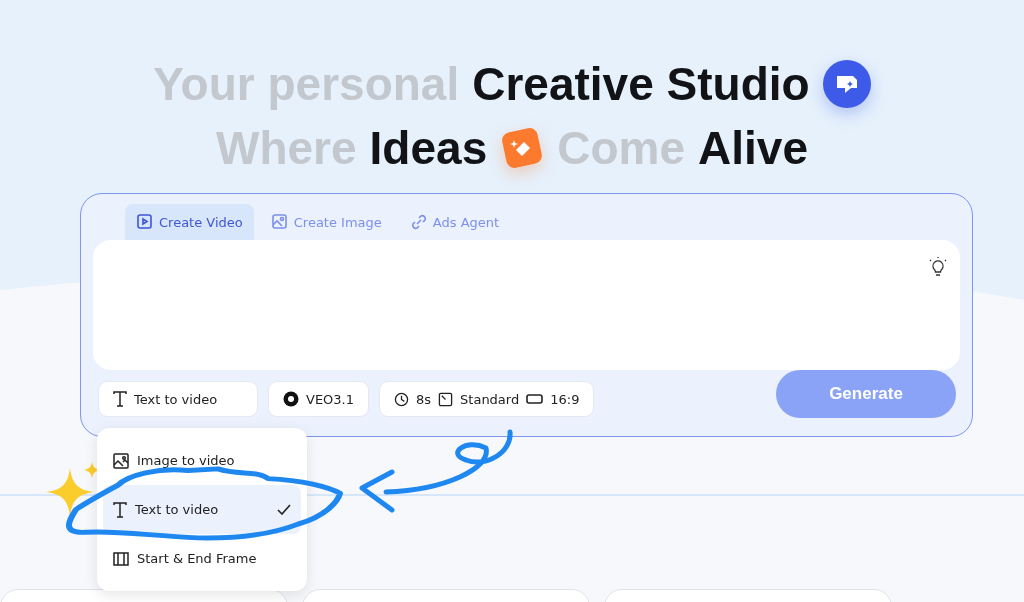  Describe the element at coordinates (202, 509) in the screenshot. I see `mode-option: Text to video` at that location.